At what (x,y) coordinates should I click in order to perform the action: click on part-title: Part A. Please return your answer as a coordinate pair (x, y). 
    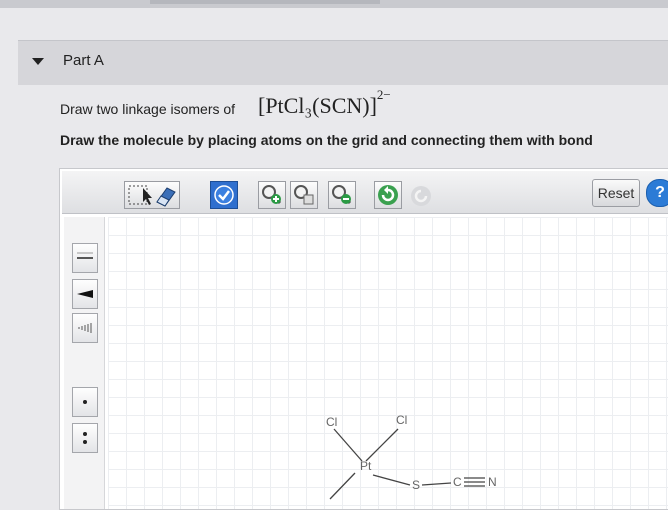
    Looking at the image, I should click on (83, 60).